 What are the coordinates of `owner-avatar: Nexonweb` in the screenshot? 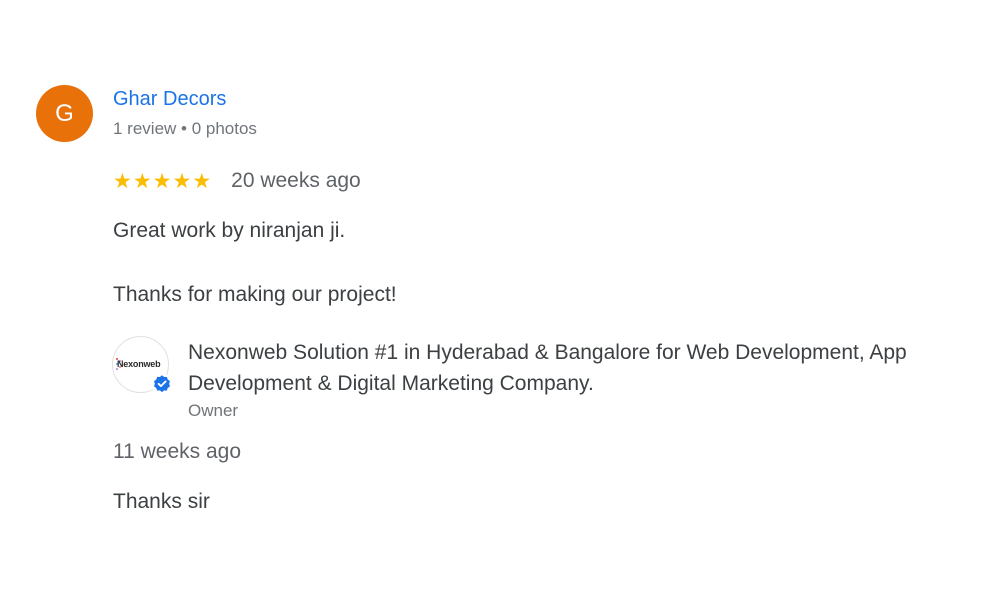 It's located at (142, 365).